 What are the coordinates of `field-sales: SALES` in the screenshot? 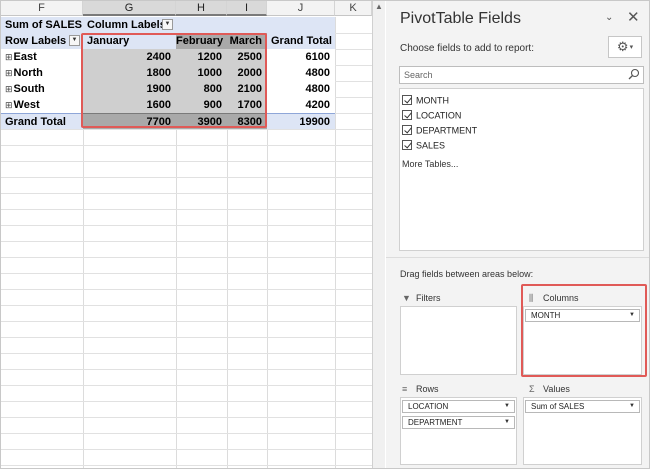 It's located at (423, 145).